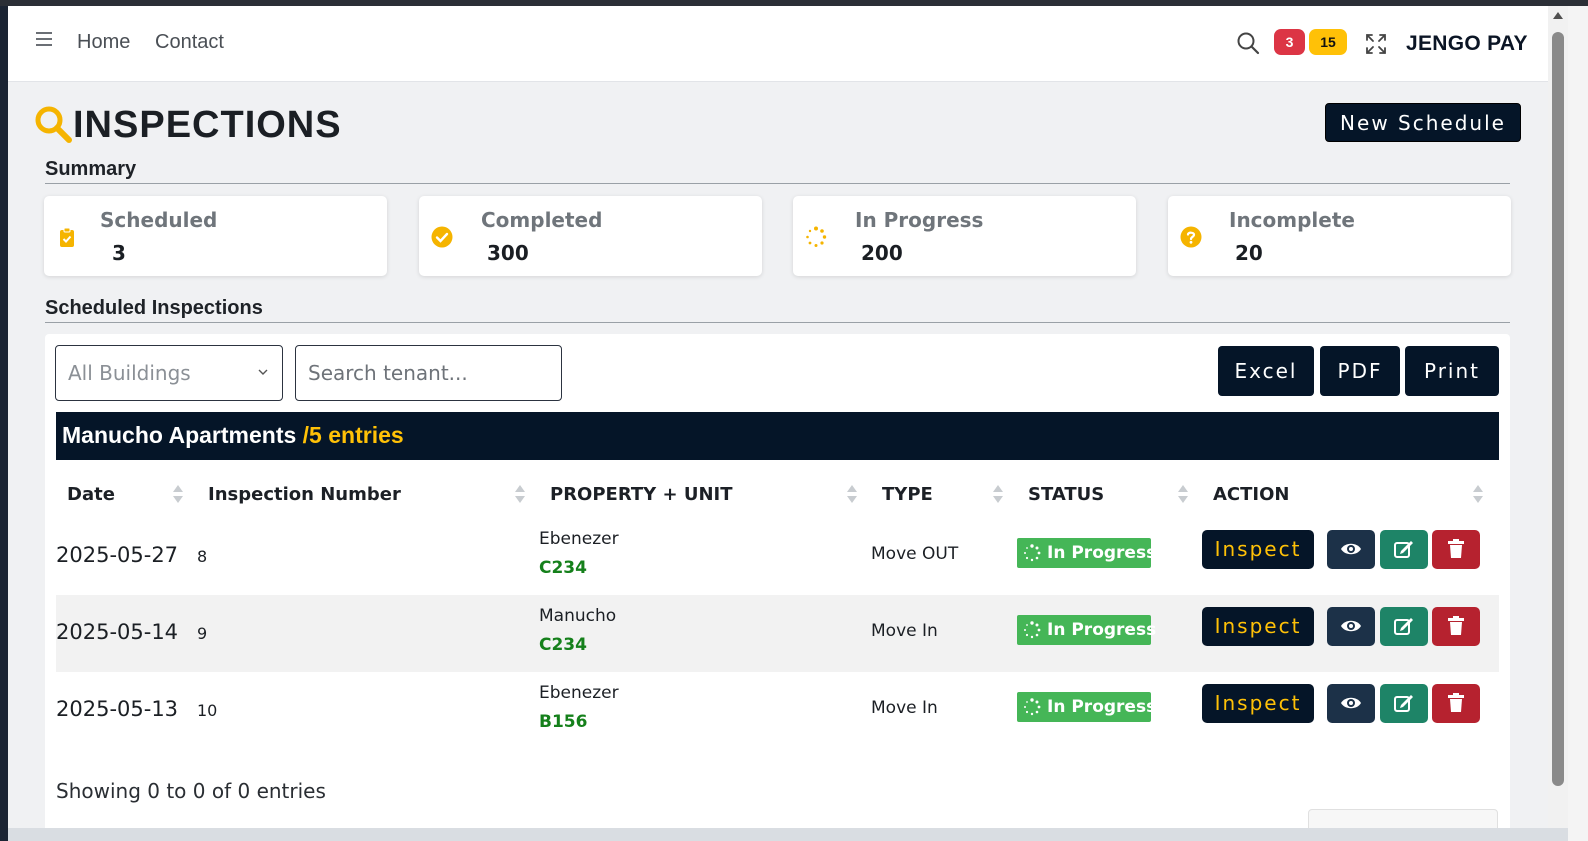 Image resolution: width=1588 pixels, height=841 pixels. I want to click on building-filter-value: All Buildings, so click(129, 373).